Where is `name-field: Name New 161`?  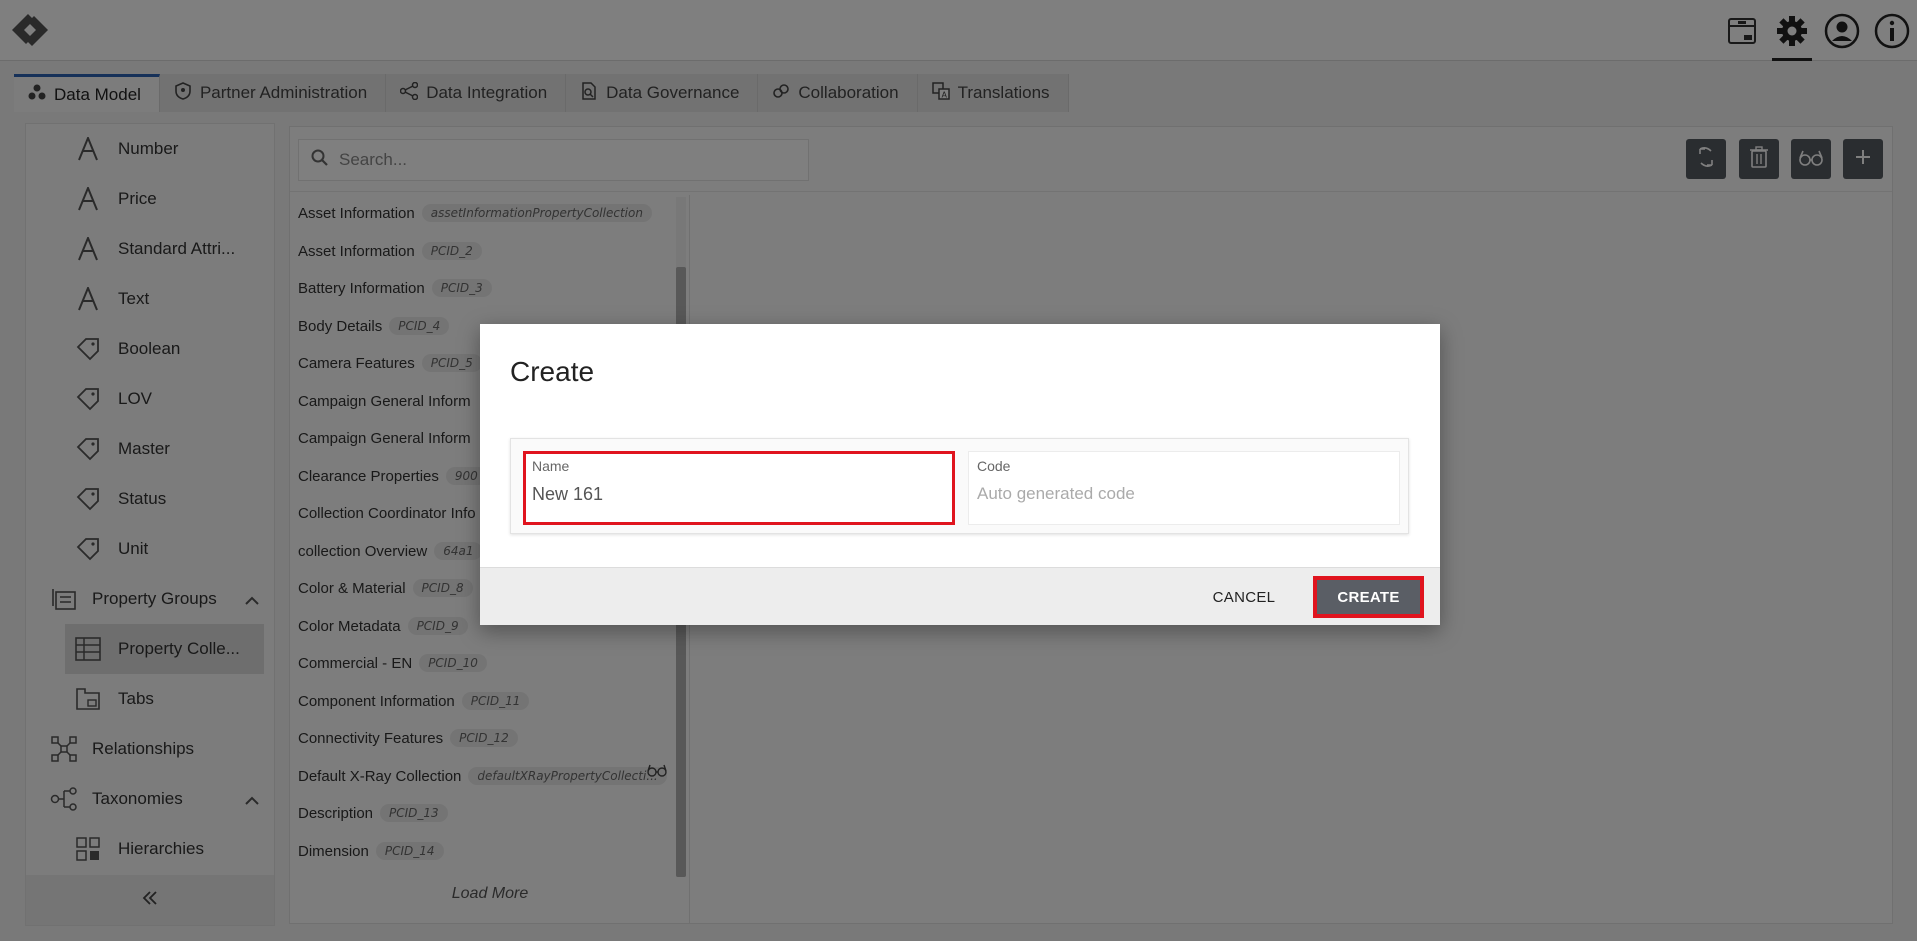
name-field: Name New 161 is located at coordinates (739, 488).